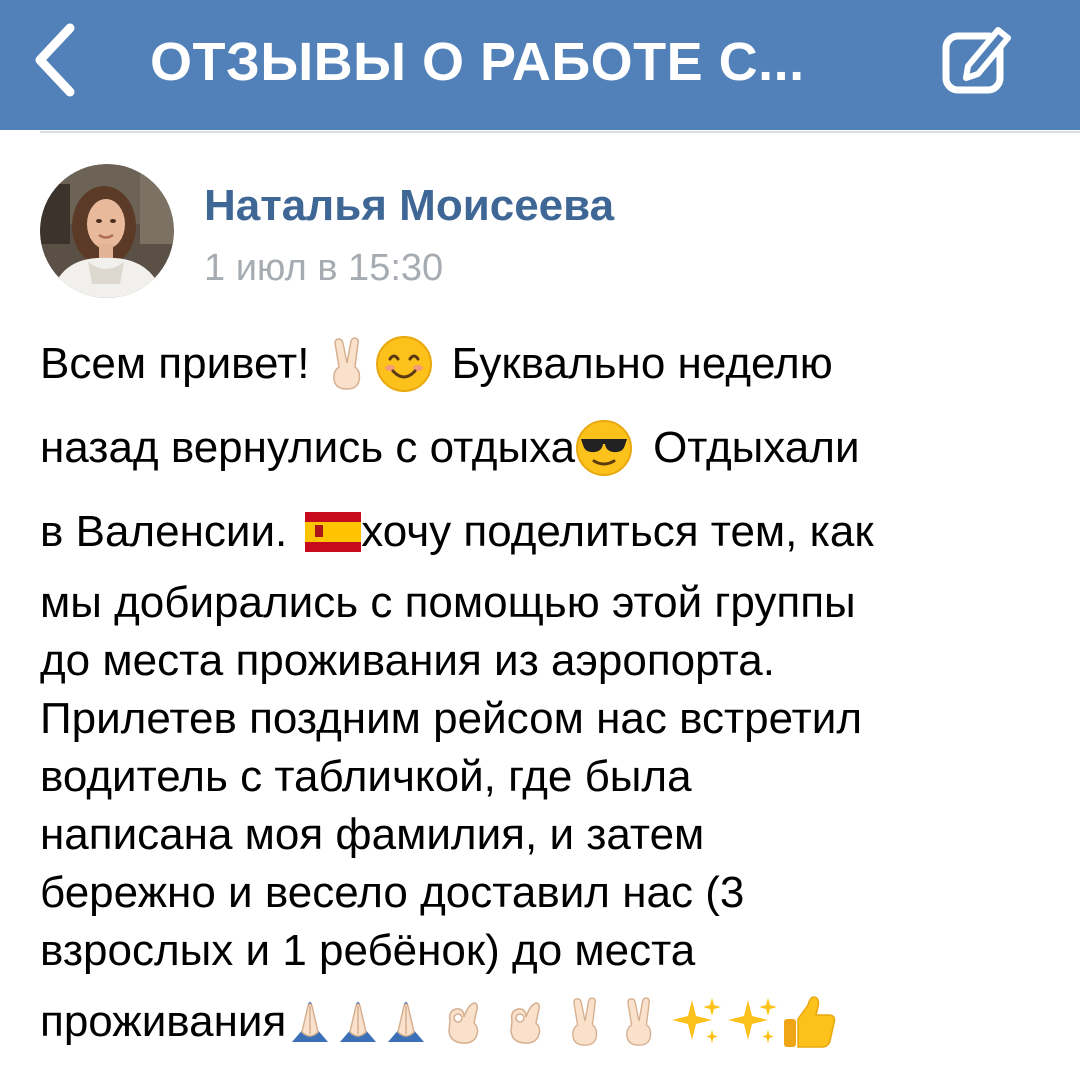  I want to click on text-fragment: хочу поделиться тем, как, so click(617, 531).